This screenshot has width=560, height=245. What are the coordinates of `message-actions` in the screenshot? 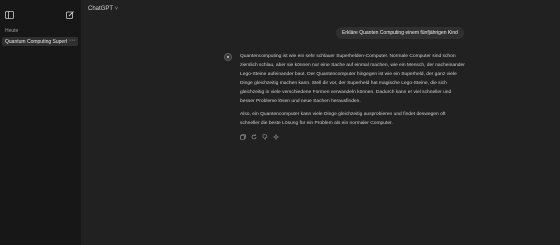 It's located at (259, 137).